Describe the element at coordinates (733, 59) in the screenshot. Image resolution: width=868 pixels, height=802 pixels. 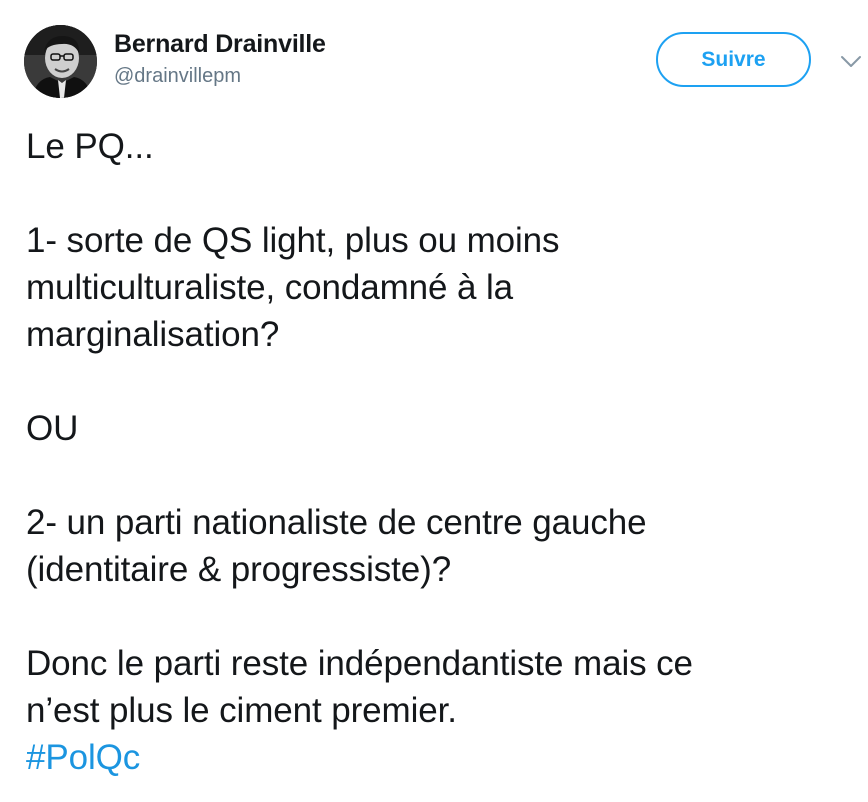
I see `follow-button: Suivre` at that location.